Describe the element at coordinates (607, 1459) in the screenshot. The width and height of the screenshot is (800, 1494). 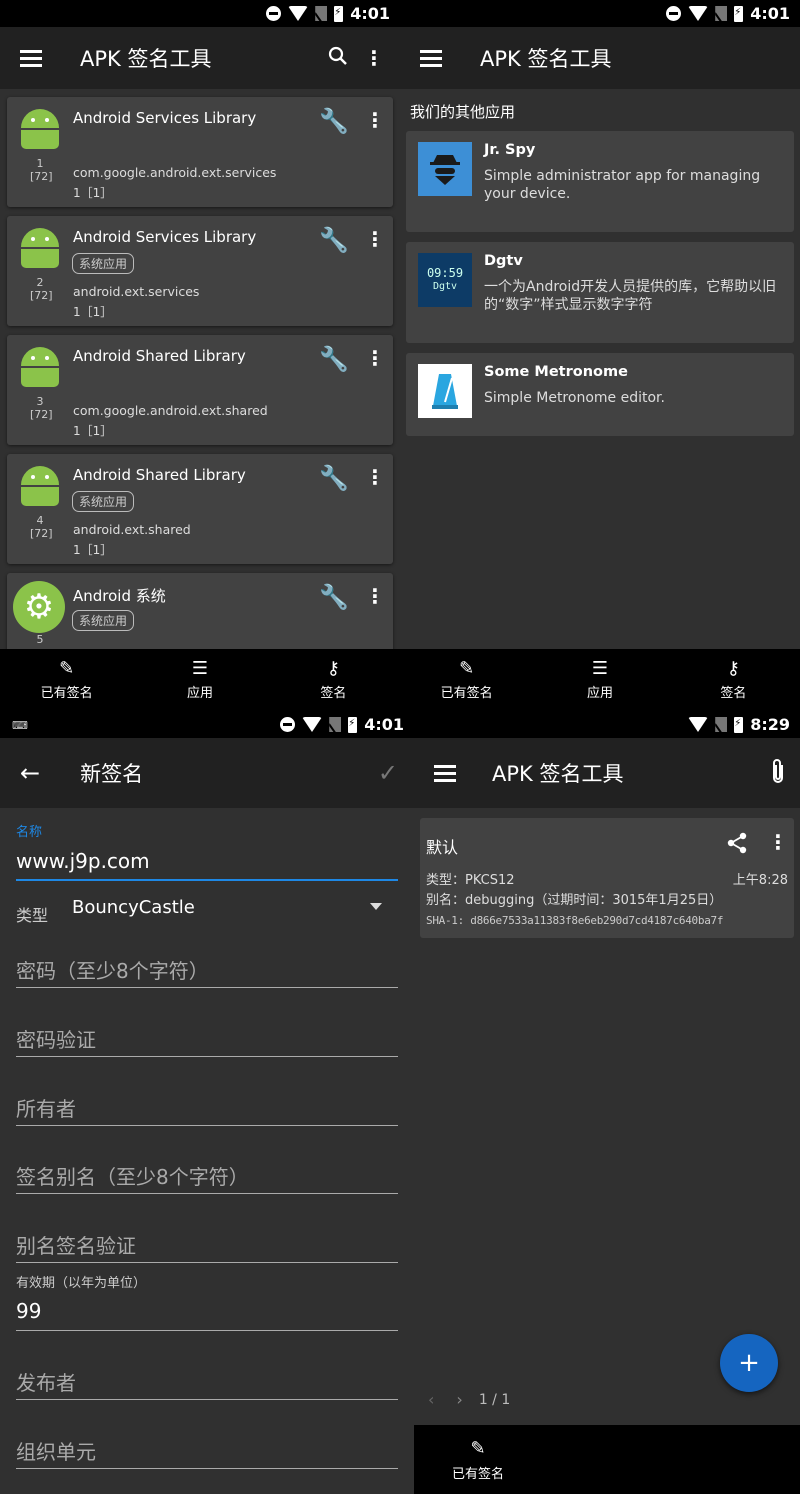
I see `bottom-navigation: ✎ 已有签名` at that location.